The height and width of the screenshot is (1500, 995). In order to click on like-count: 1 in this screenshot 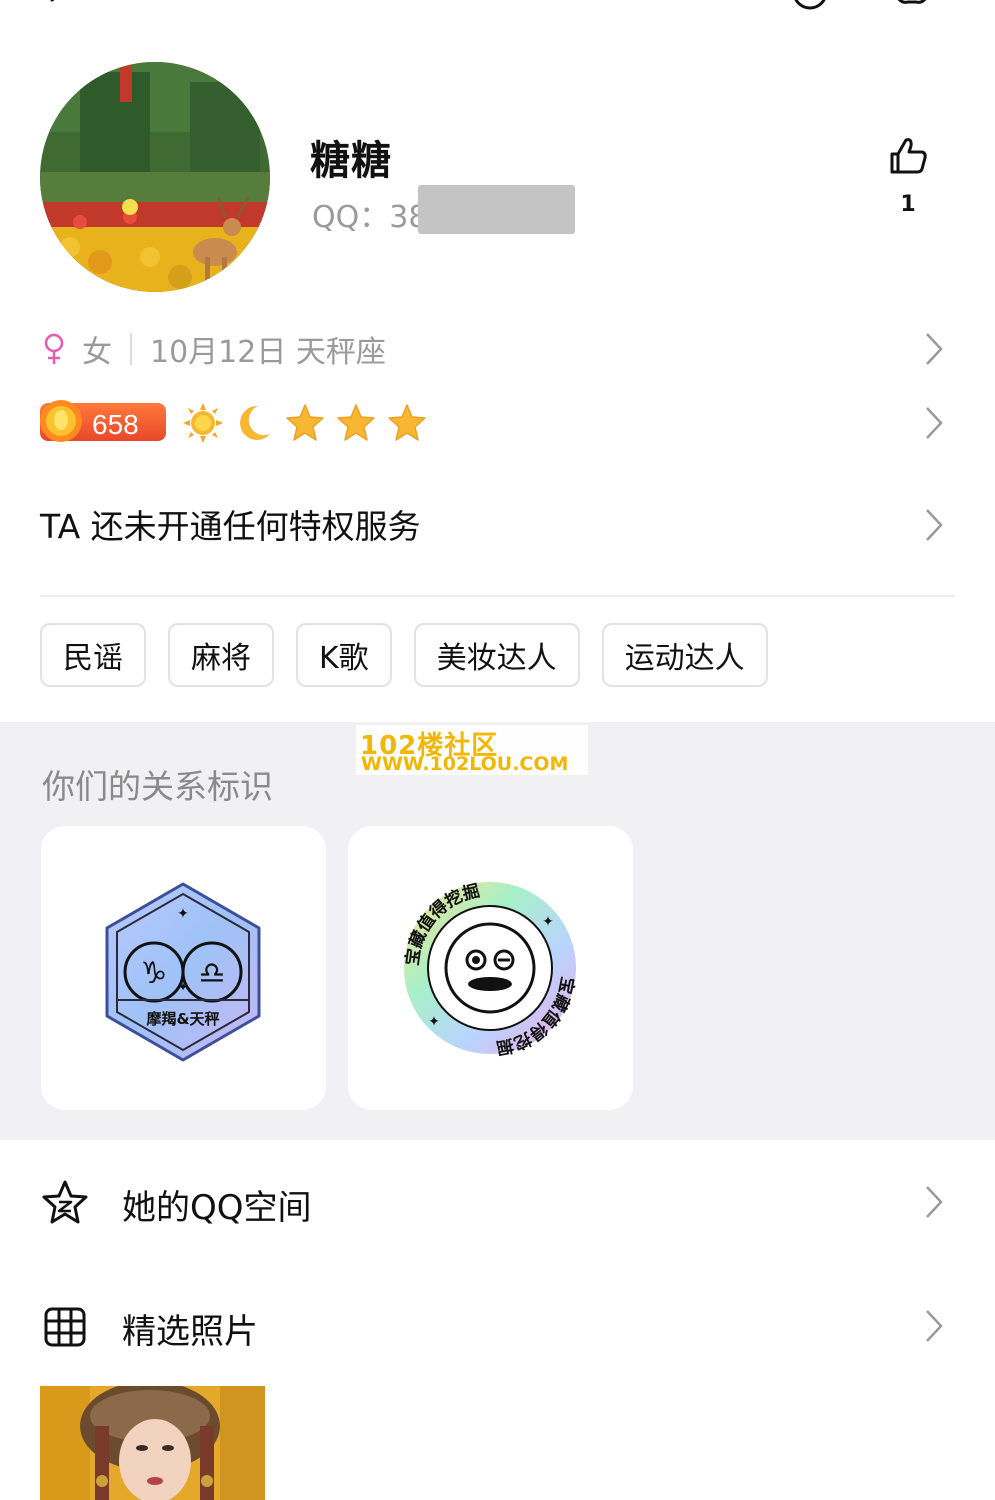, I will do `click(908, 204)`.